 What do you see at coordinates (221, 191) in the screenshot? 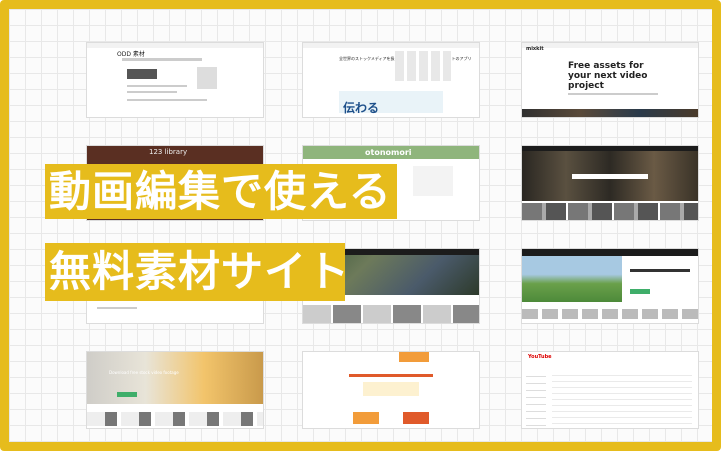
I see `banner-line-1: 動画編集で使える` at bounding box center [221, 191].